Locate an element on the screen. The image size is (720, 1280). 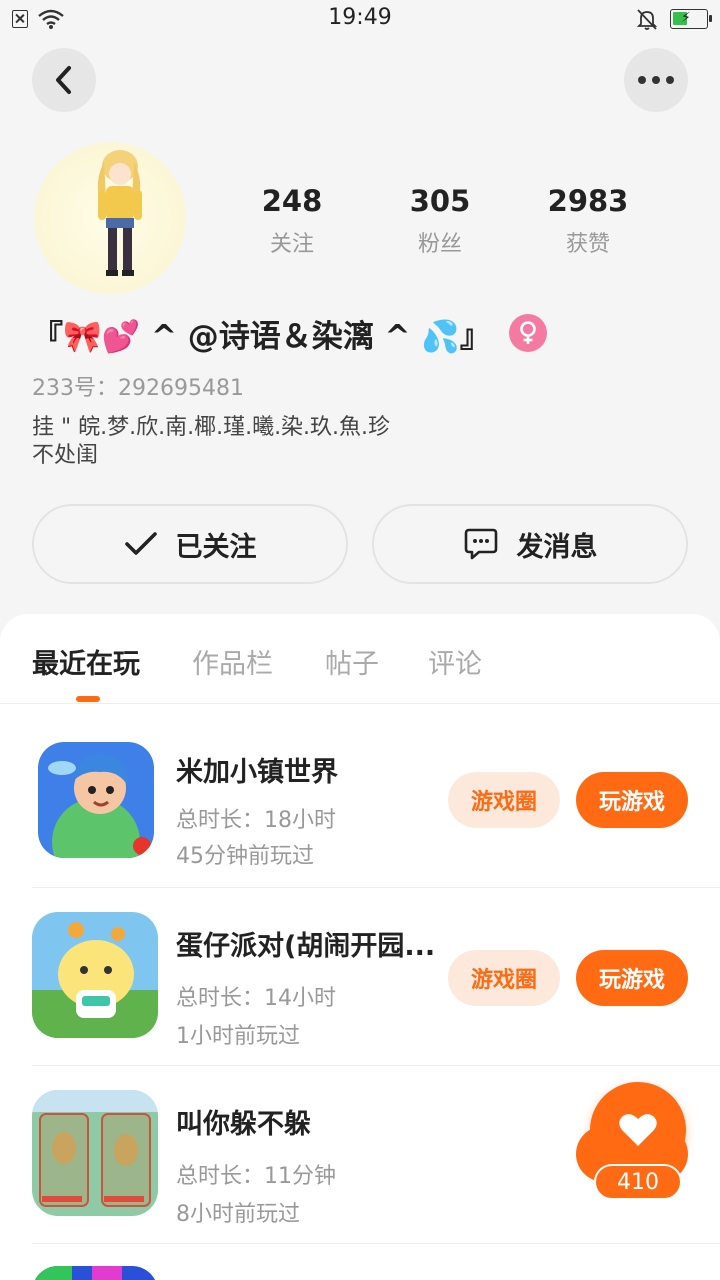
bio: 挂 " 皖.梦.欣.南.椰.瑾.曦.染.玖.魚.珍 不处闺 is located at coordinates (242, 442).